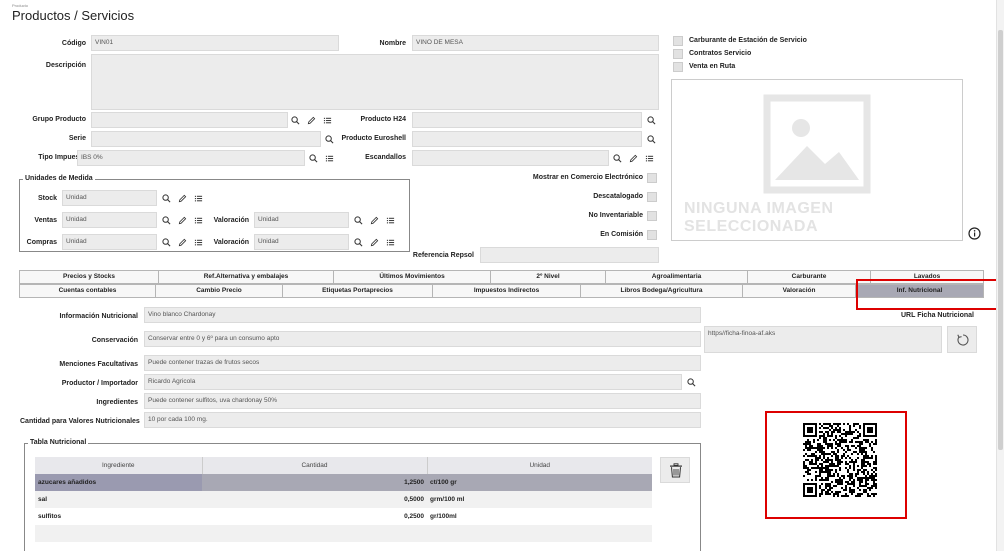  Describe the element at coordinates (98, 364) in the screenshot. I see `menciones-label: Menciones Facultativas` at that location.